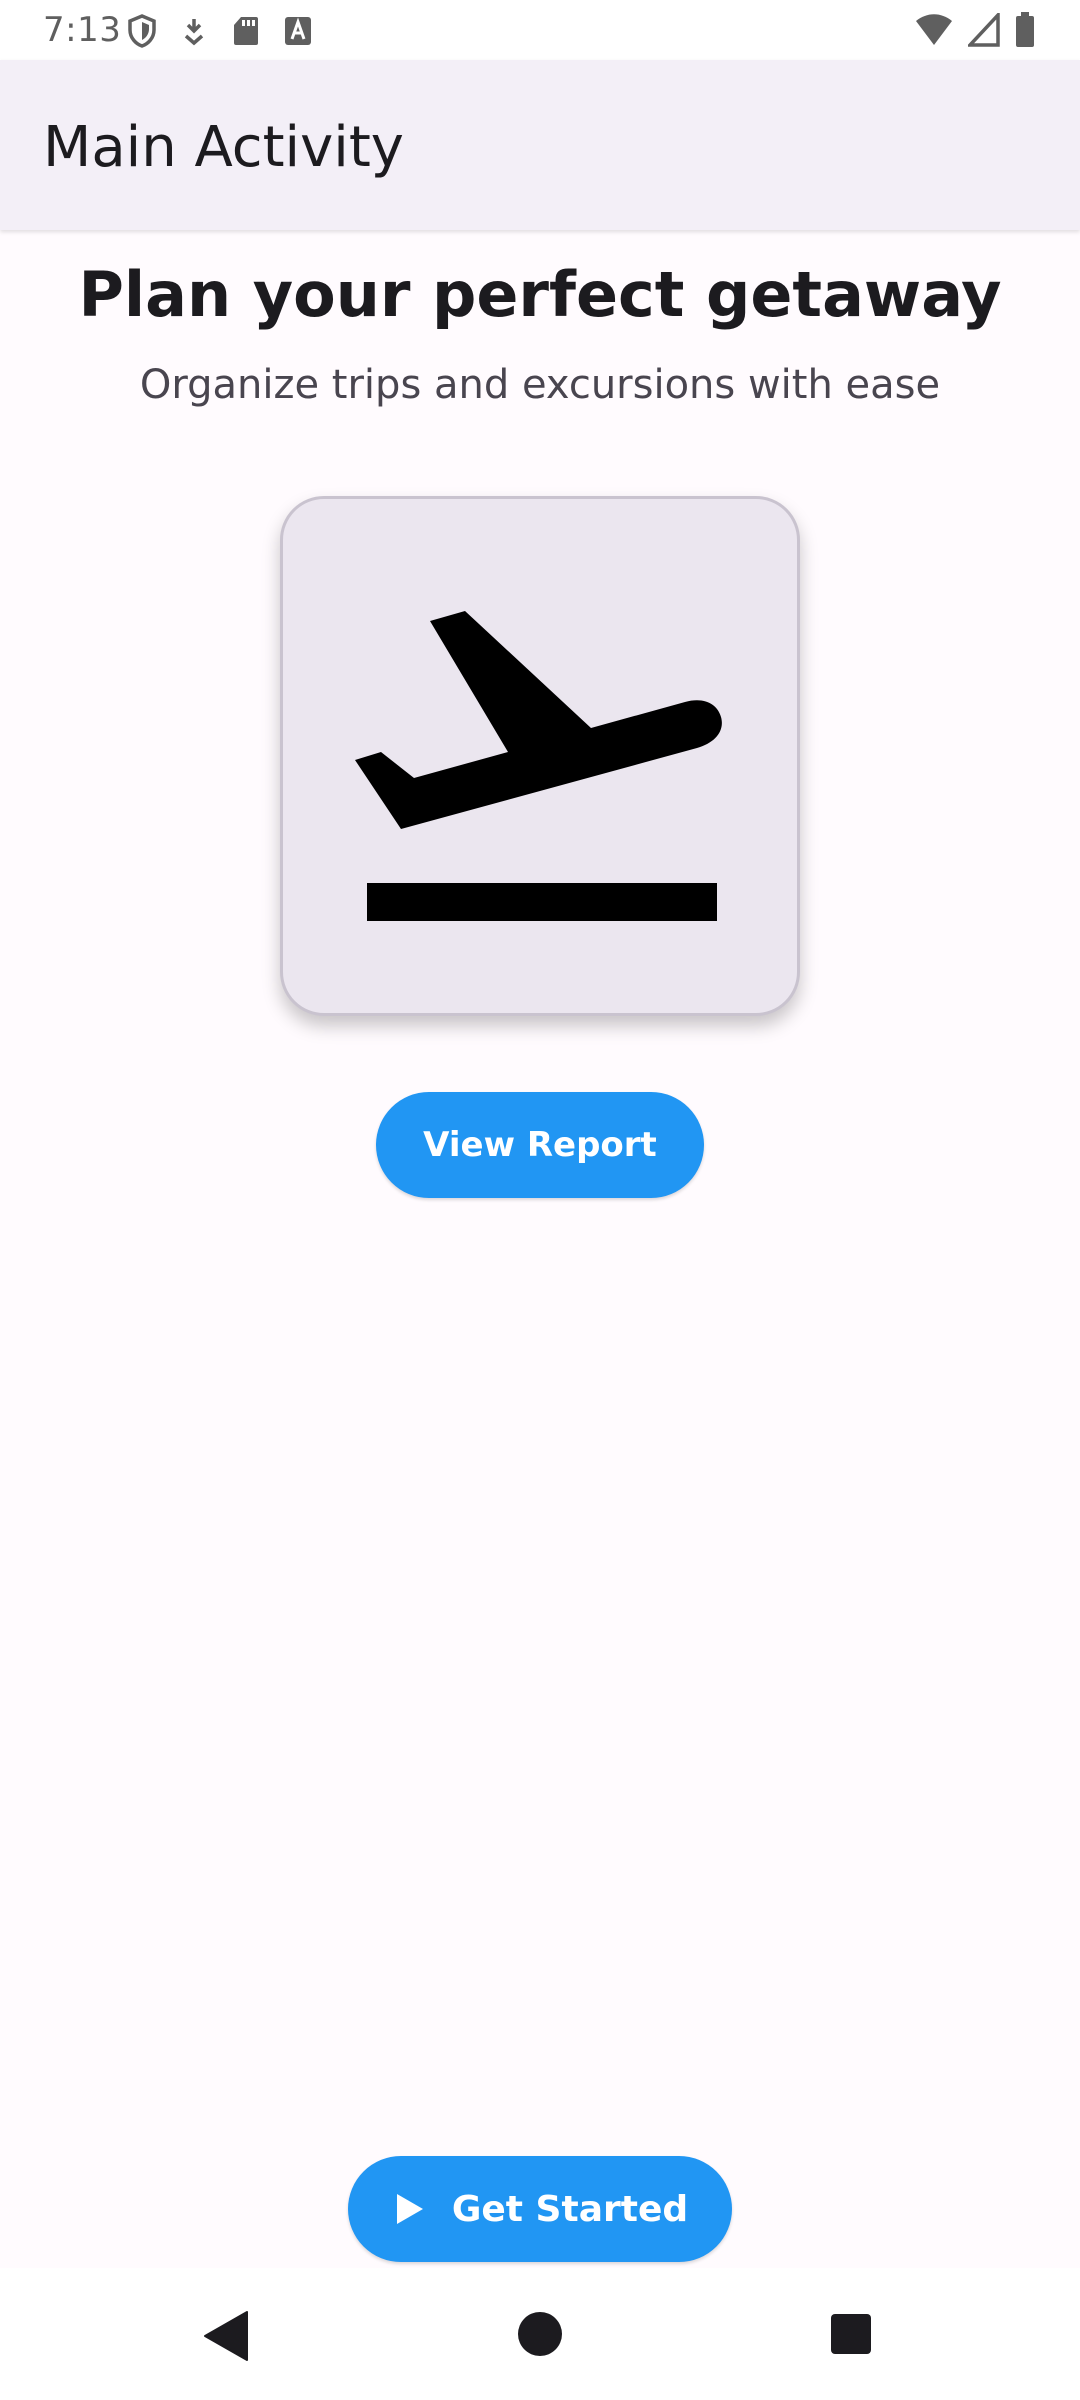 The image size is (1080, 2400). What do you see at coordinates (226, 2338) in the screenshot?
I see `back-icon` at bounding box center [226, 2338].